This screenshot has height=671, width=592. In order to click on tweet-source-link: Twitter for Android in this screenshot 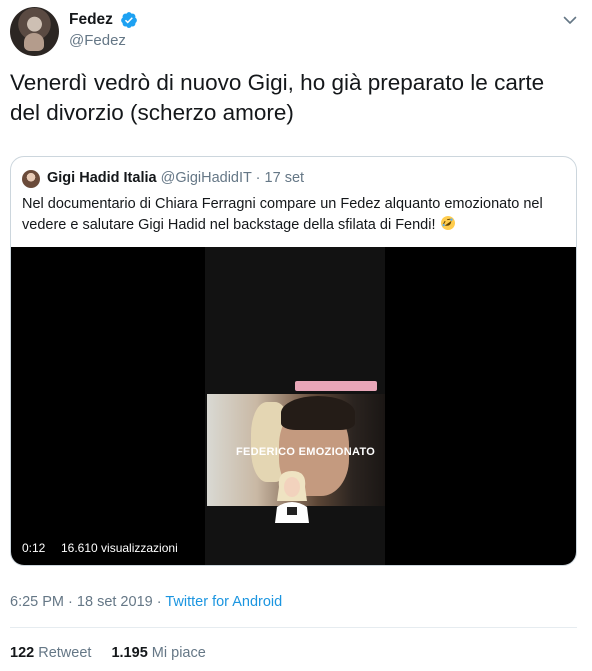, I will do `click(223, 602)`.